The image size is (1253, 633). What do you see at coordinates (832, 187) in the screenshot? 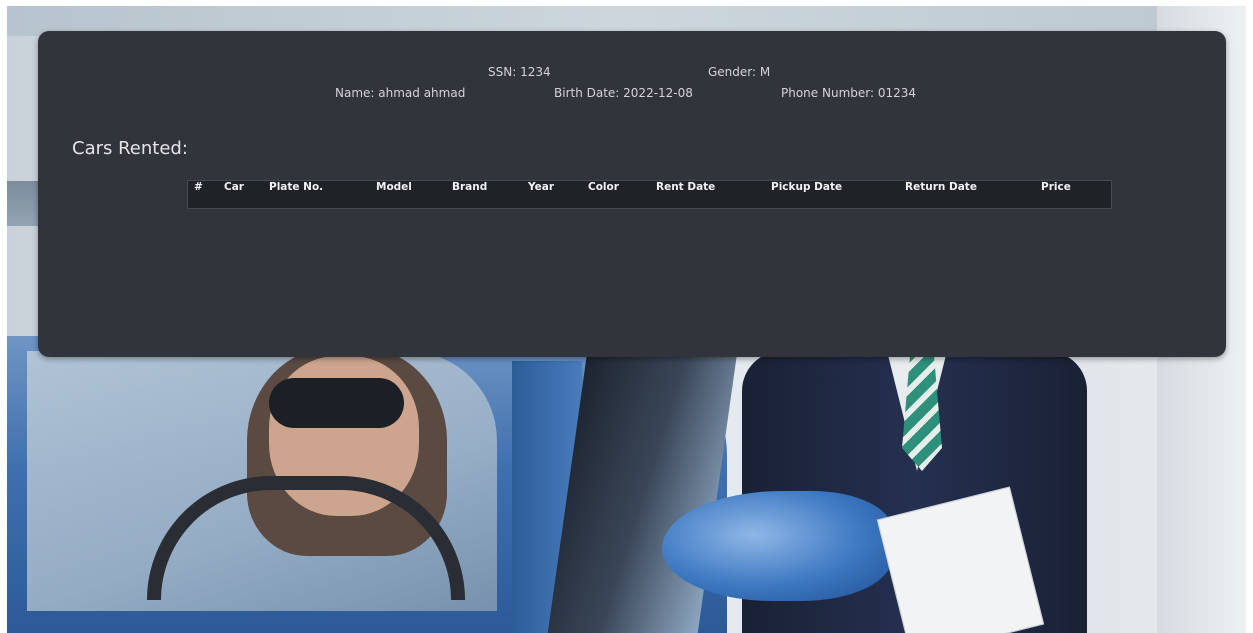
I see `column-header-pickup-date: Pickup Date` at bounding box center [832, 187].